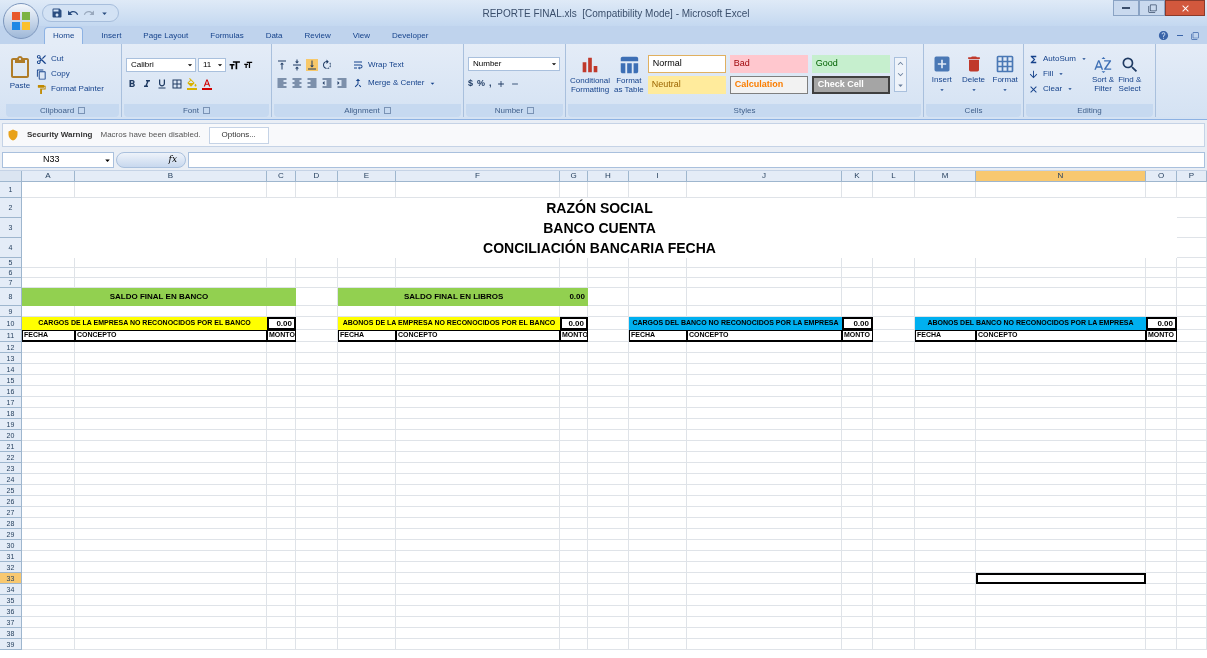  I want to click on ribbon-tab: Developer, so click(410, 35).